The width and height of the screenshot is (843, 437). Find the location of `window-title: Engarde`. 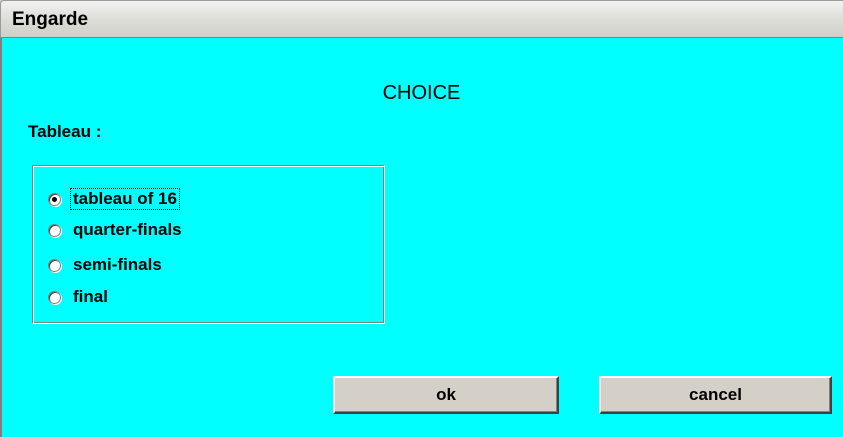

window-title: Engarde is located at coordinates (50, 19).